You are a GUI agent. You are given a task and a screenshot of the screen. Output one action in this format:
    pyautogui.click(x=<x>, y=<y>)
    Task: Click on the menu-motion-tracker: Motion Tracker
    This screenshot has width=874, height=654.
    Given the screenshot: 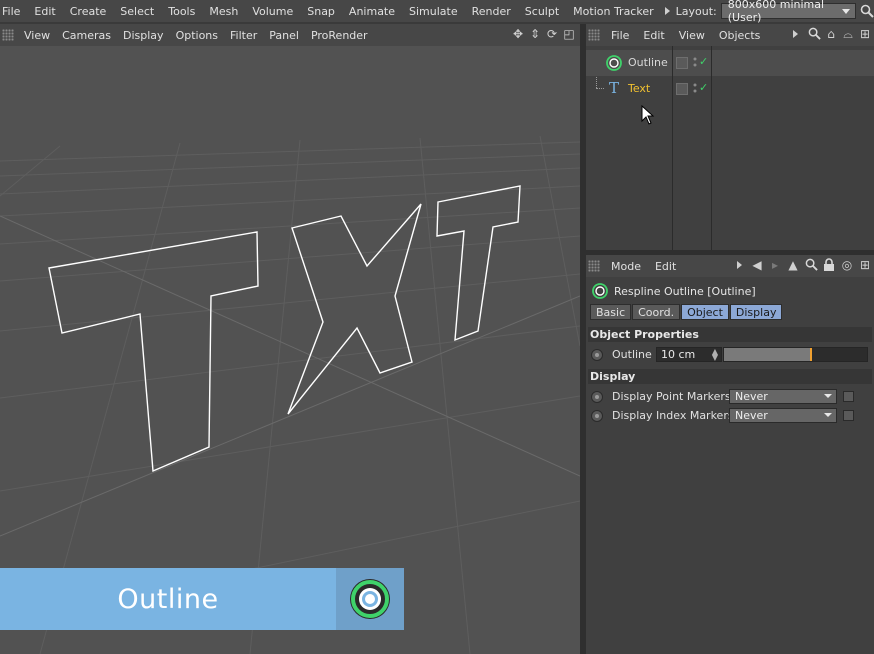 What is the action you would take?
    pyautogui.click(x=613, y=11)
    